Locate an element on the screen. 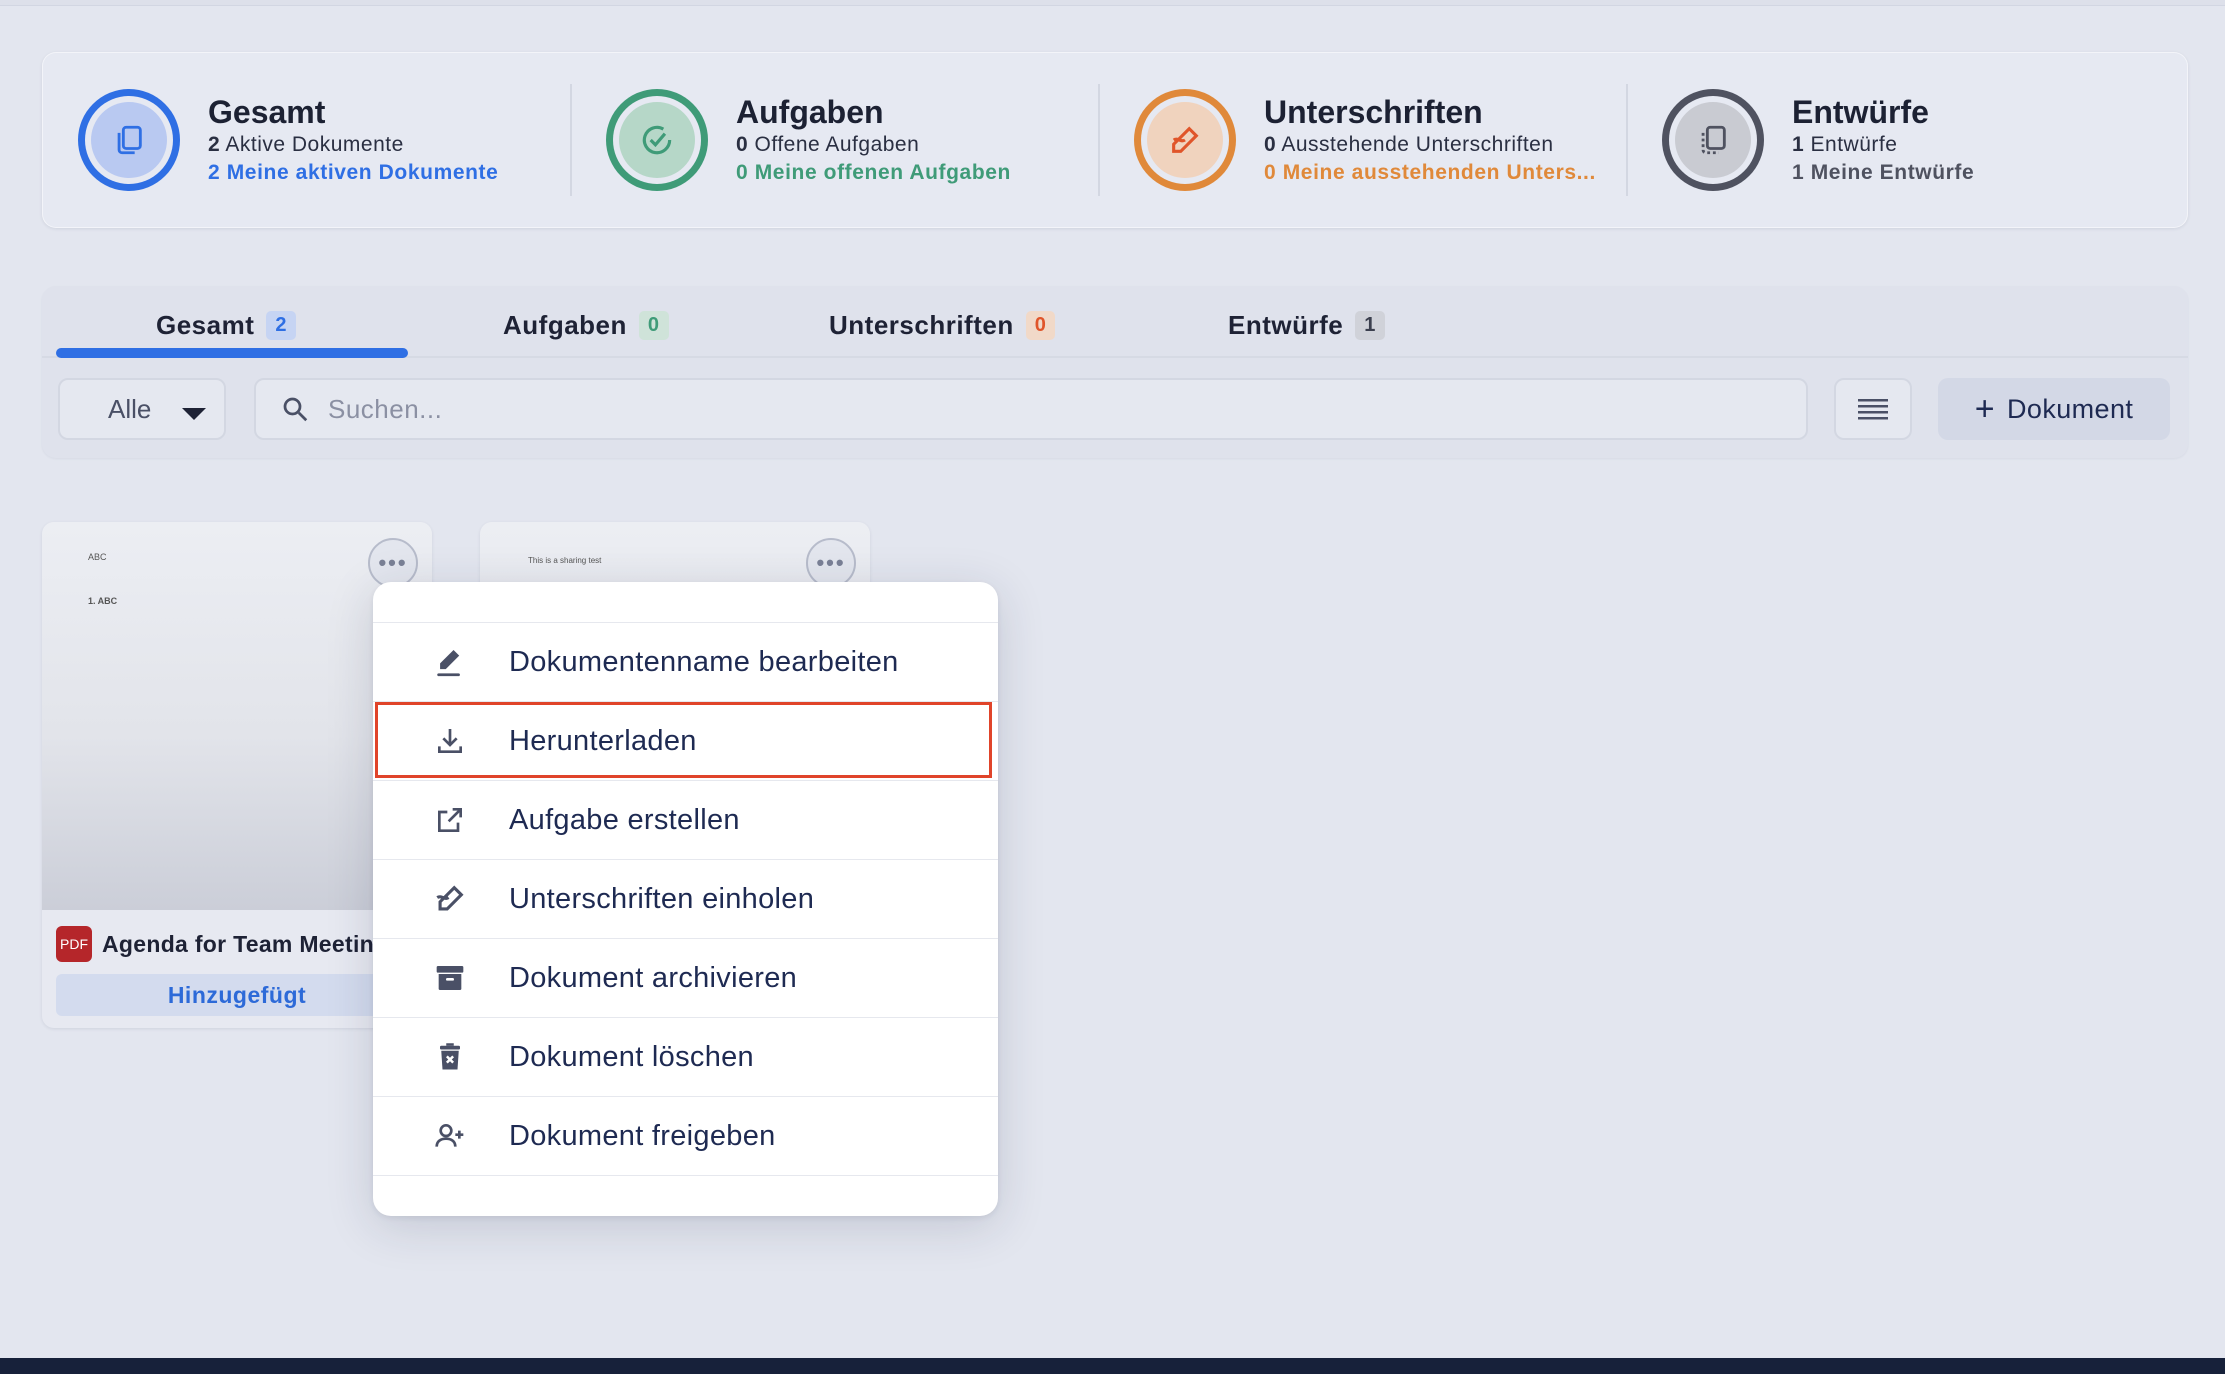  menu-item-label: Aufgabe erstellen is located at coordinates (624, 819).